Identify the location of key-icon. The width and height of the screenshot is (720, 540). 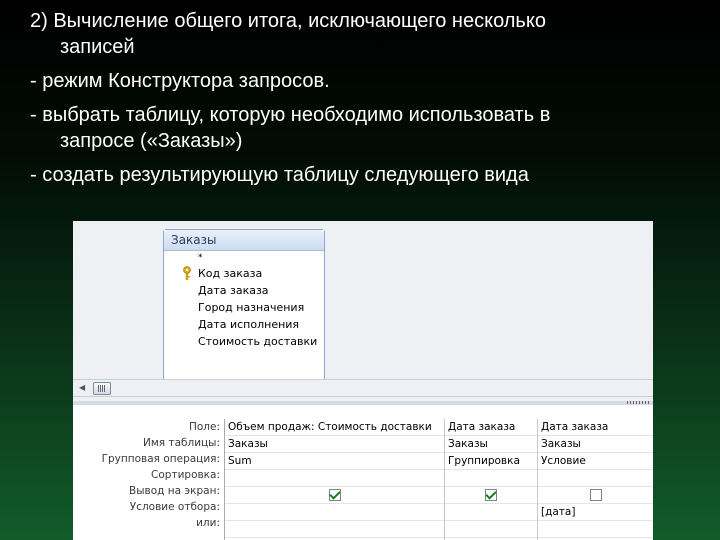
(187, 273).